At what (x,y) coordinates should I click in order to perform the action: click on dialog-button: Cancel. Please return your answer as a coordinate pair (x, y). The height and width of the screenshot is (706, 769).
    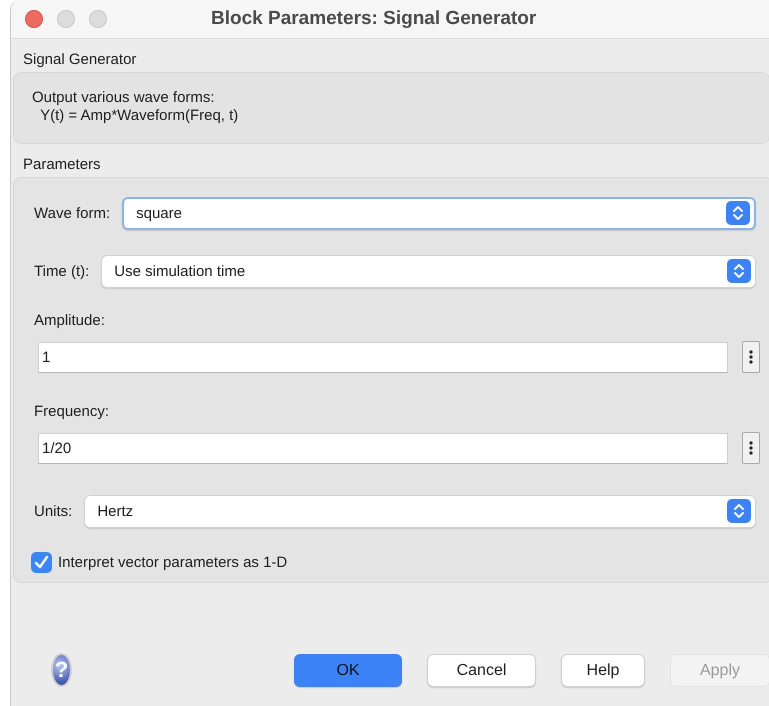
    Looking at the image, I should click on (481, 670).